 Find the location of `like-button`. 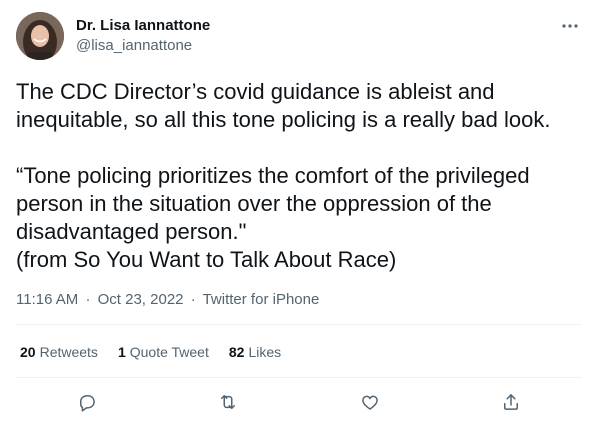

like-button is located at coordinates (370, 402).